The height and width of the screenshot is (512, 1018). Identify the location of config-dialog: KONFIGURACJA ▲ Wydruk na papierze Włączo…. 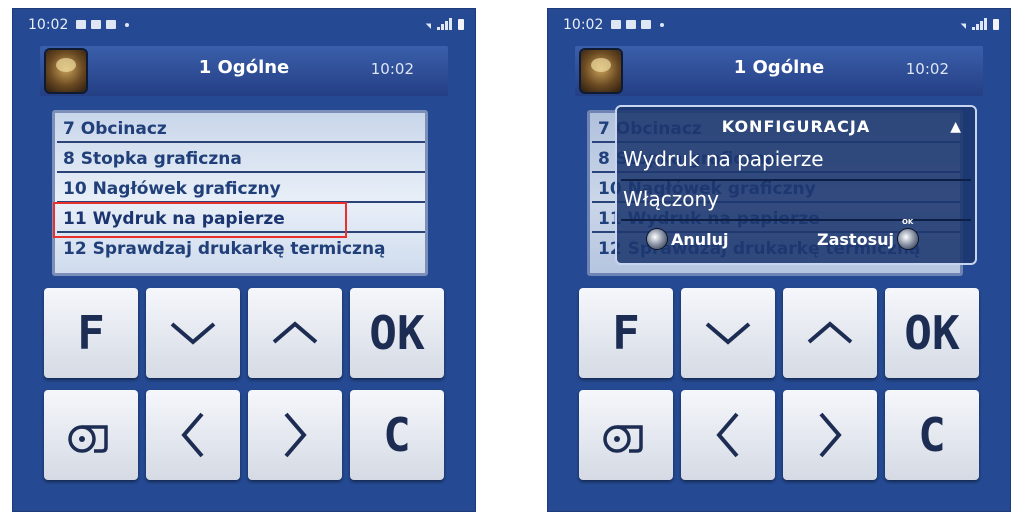
(796, 185).